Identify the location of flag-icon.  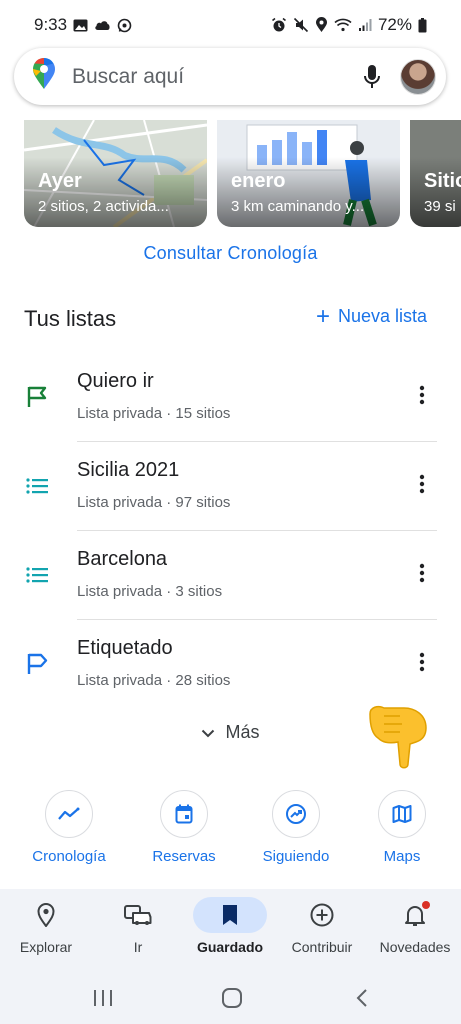
(38, 397).